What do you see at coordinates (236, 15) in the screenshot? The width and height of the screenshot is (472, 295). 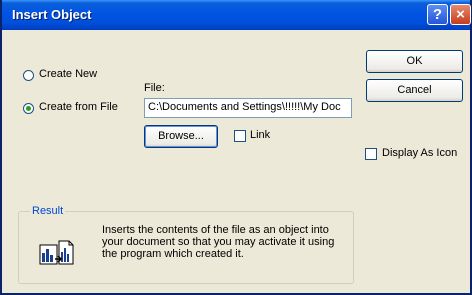 I see `title-bar: Insert Object ? ×` at bounding box center [236, 15].